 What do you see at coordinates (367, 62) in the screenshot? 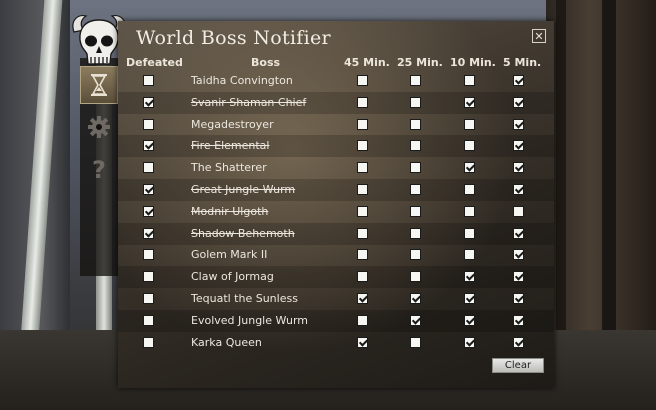
I see `column-header-45-min: 45 Min.` at bounding box center [367, 62].